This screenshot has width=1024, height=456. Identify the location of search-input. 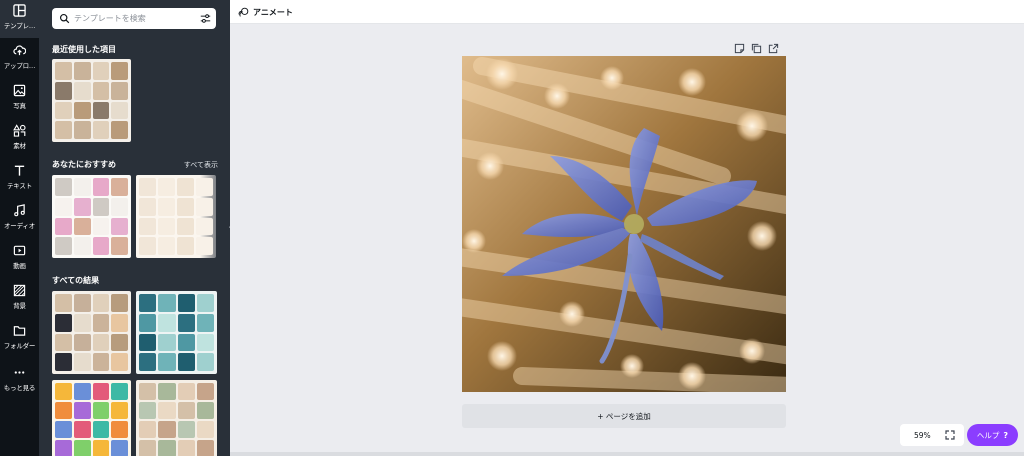
(134, 18).